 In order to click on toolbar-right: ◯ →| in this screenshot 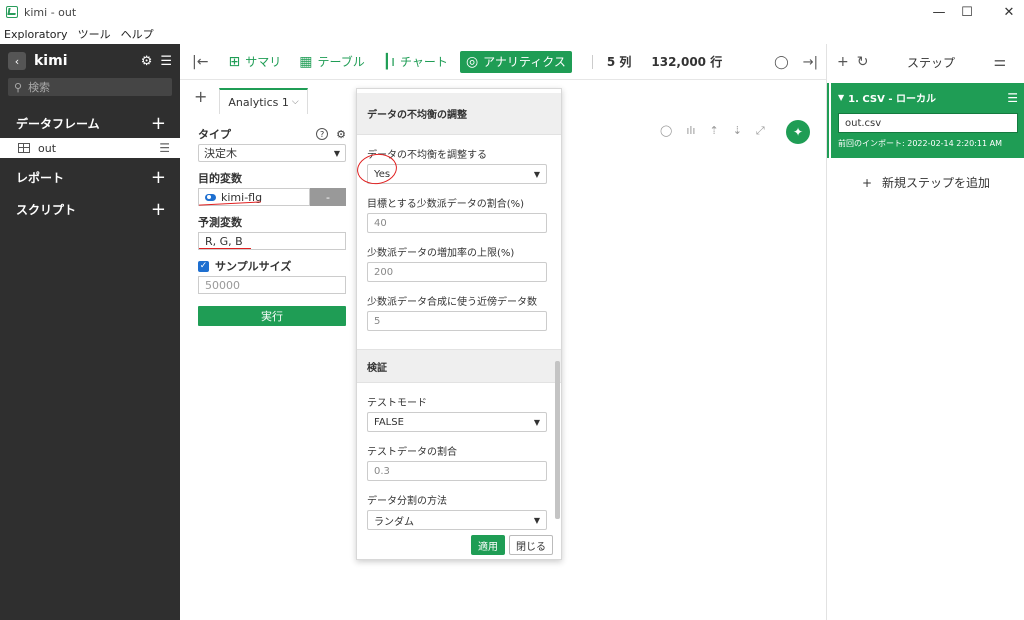, I will do `click(789, 62)`.